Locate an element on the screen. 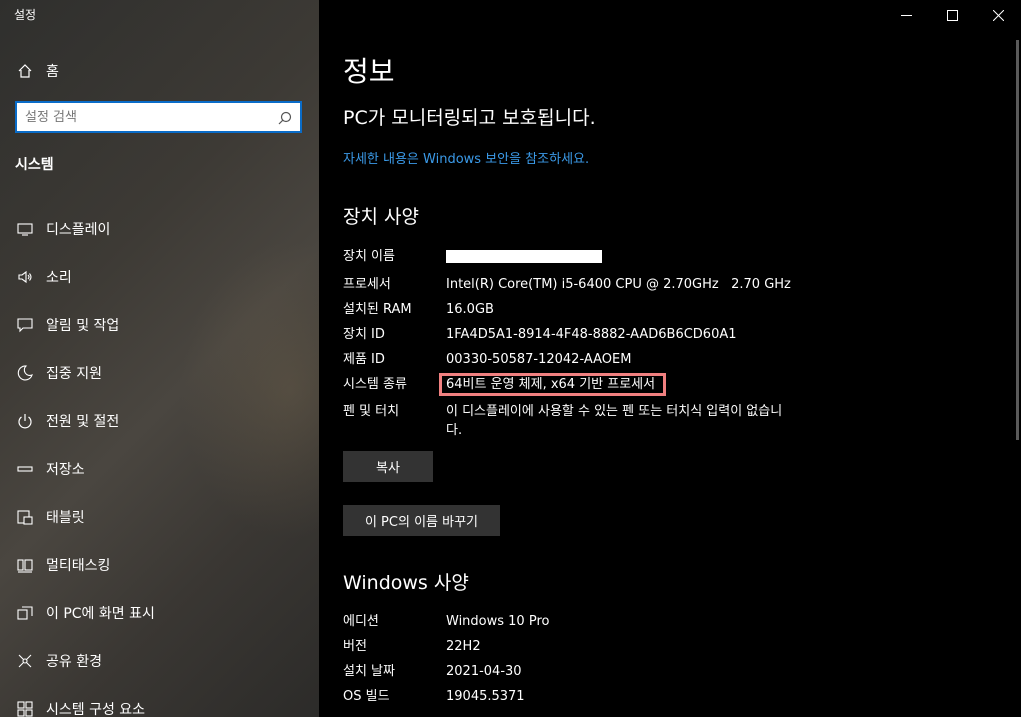 Image resolution: width=1021 pixels, height=717 pixels. close-icon is located at coordinates (998, 15).